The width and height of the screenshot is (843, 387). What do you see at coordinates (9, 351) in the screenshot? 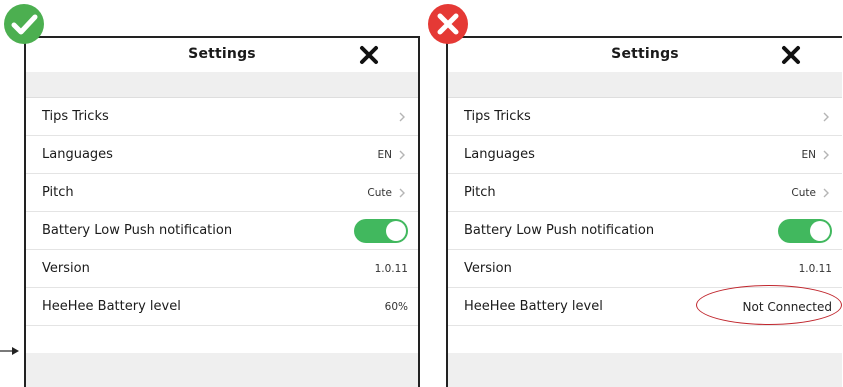
I see `pointer-arrow-icon` at bounding box center [9, 351].